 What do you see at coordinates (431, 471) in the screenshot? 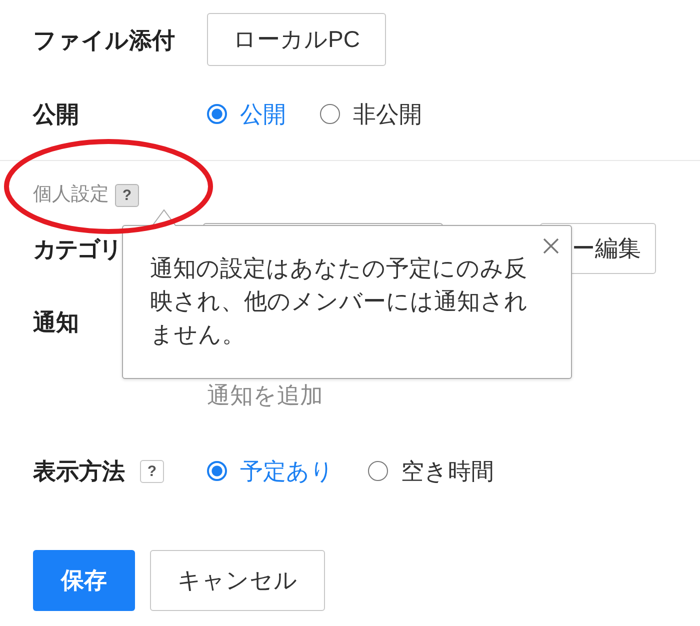
I see `radio-option: 空き時間` at bounding box center [431, 471].